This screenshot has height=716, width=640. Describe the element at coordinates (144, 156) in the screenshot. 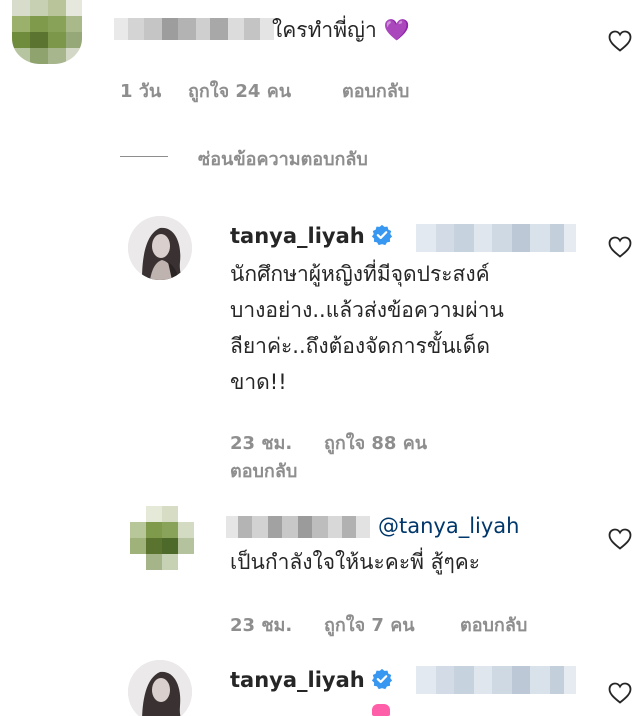

I see `hide-replies-line` at that location.